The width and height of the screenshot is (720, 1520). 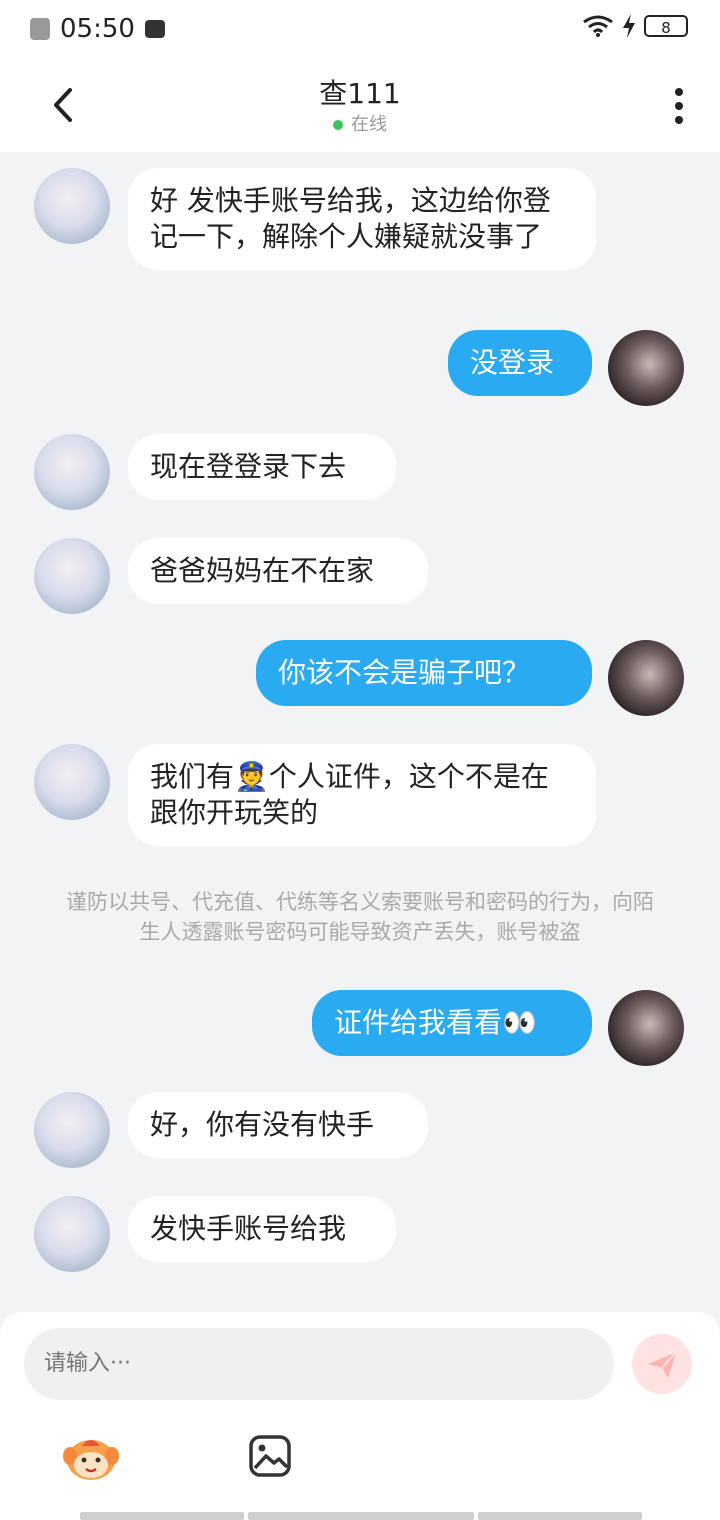 What do you see at coordinates (319, 1364) in the screenshot?
I see `message-input` at bounding box center [319, 1364].